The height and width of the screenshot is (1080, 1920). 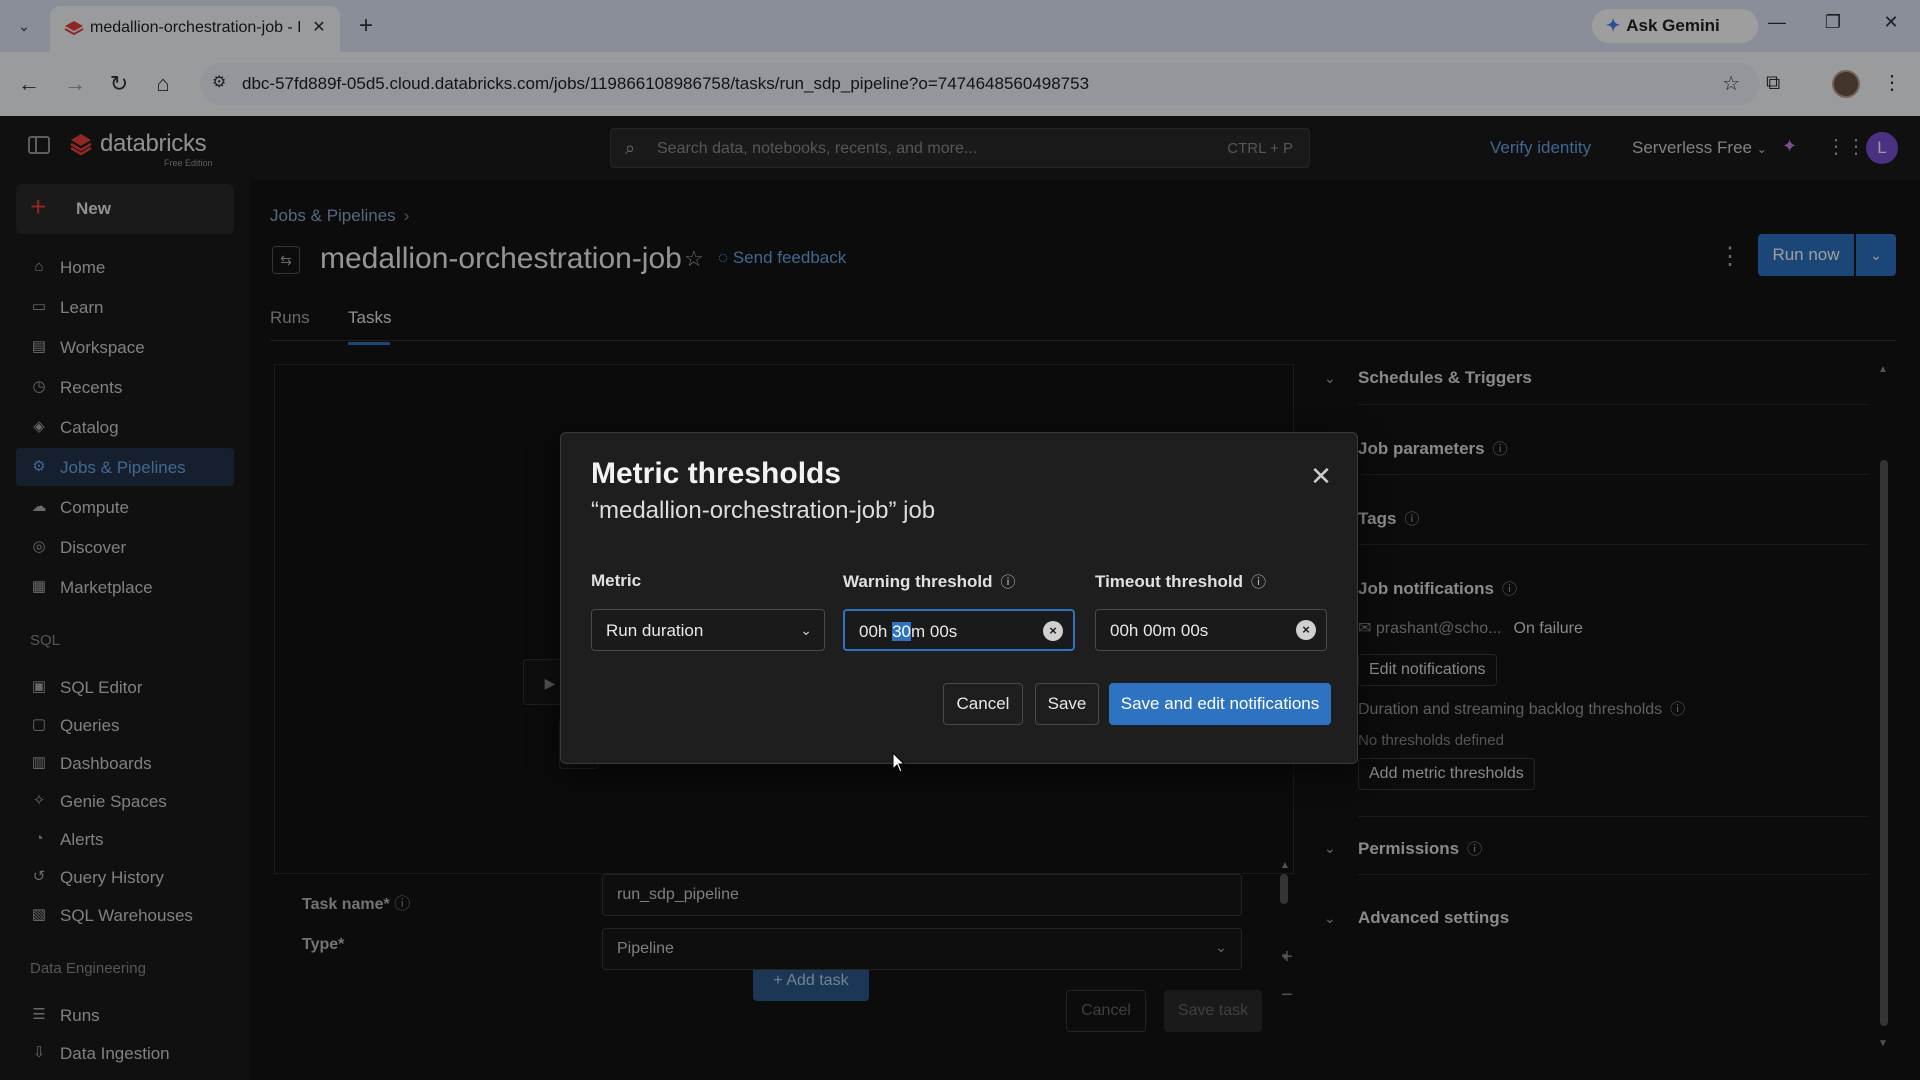 What do you see at coordinates (902, 631) in the screenshot?
I see `warning-minutes-selected: 30` at bounding box center [902, 631].